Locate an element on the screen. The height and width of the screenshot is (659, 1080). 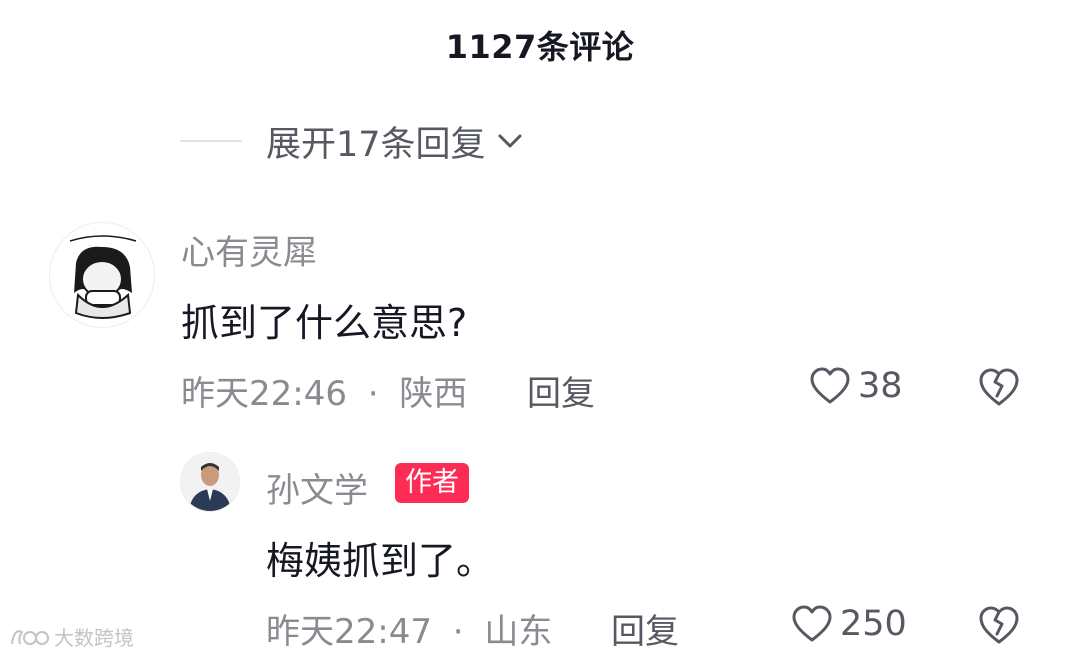
like-count: 38 is located at coordinates (880, 386).